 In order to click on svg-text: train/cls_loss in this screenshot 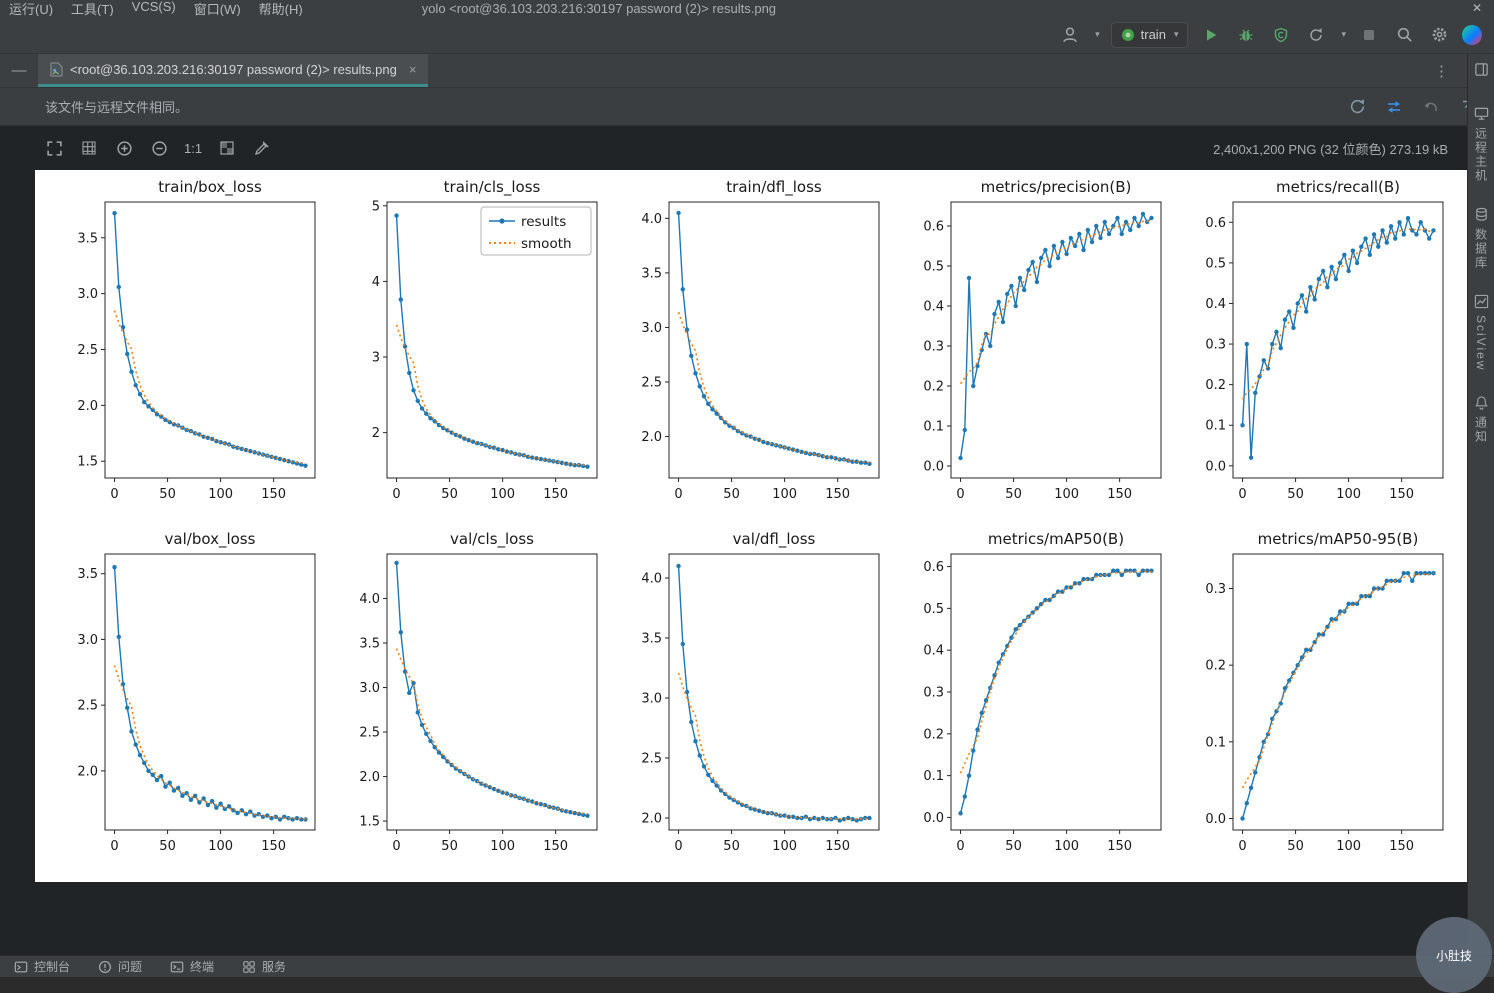, I will do `click(492, 187)`.